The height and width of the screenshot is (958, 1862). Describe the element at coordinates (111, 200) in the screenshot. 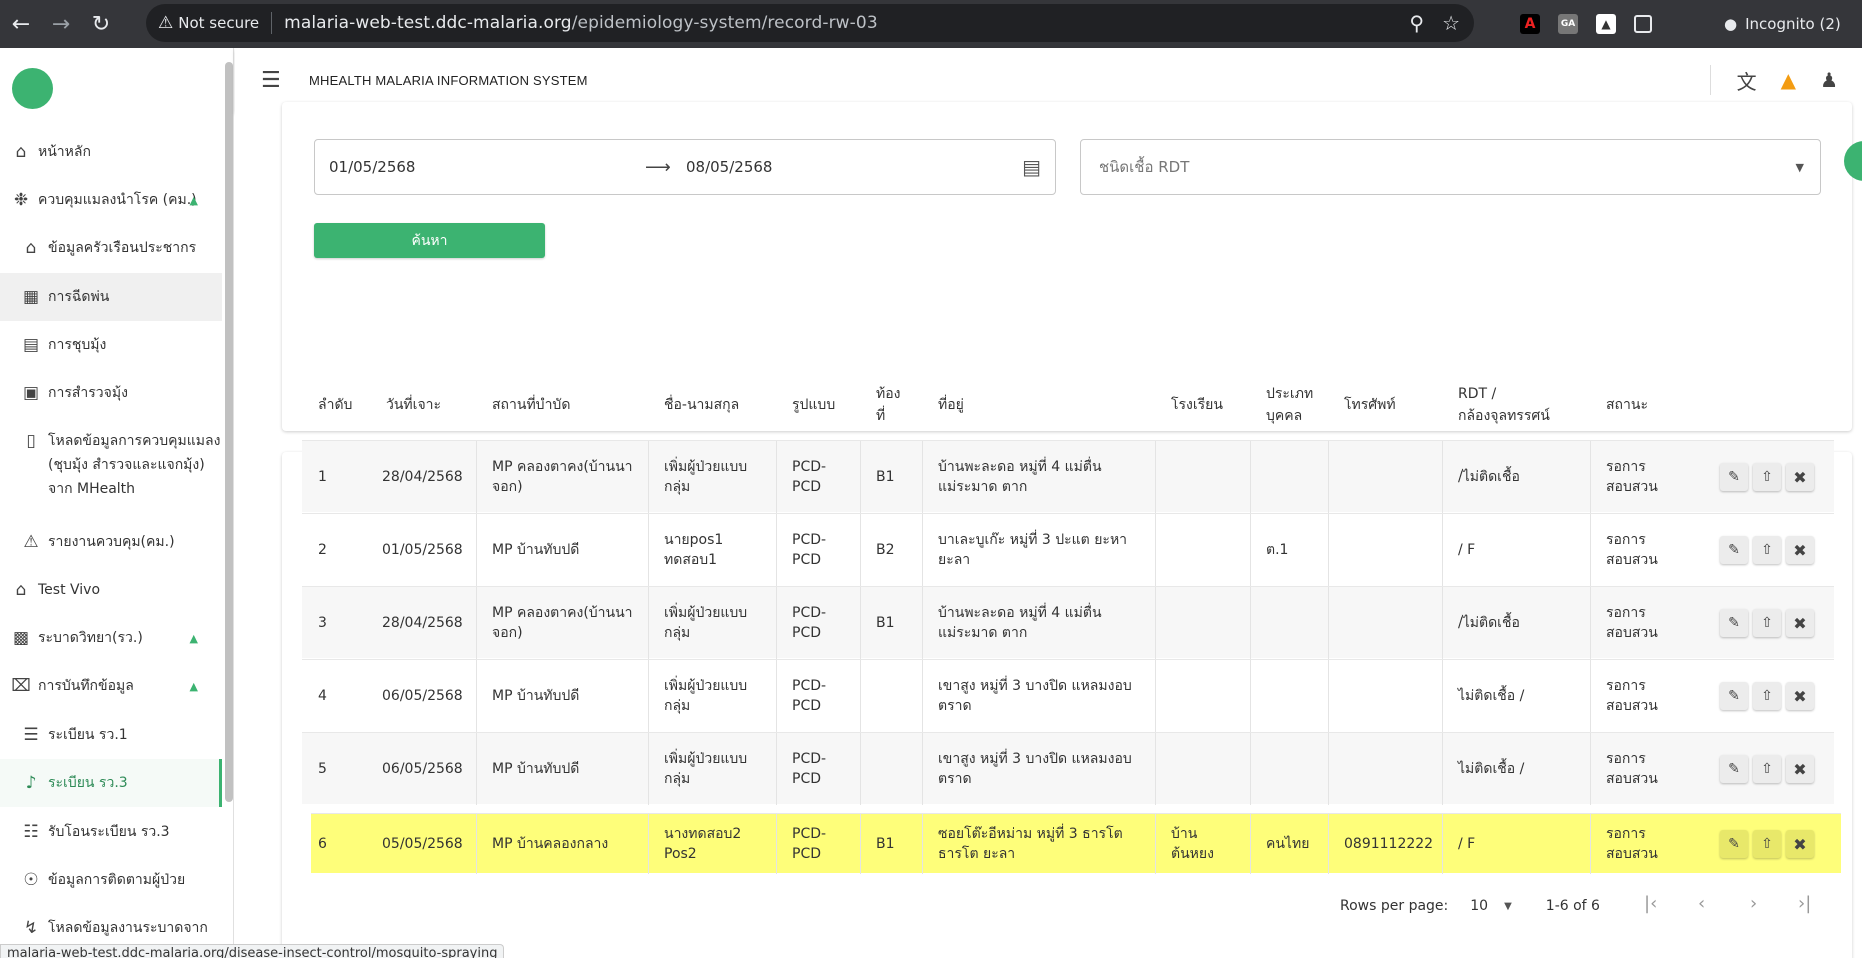

I see `sidebar-item-vector-control: ❉ ควบคุมแมลงนำโรค (คม.) ▲` at that location.